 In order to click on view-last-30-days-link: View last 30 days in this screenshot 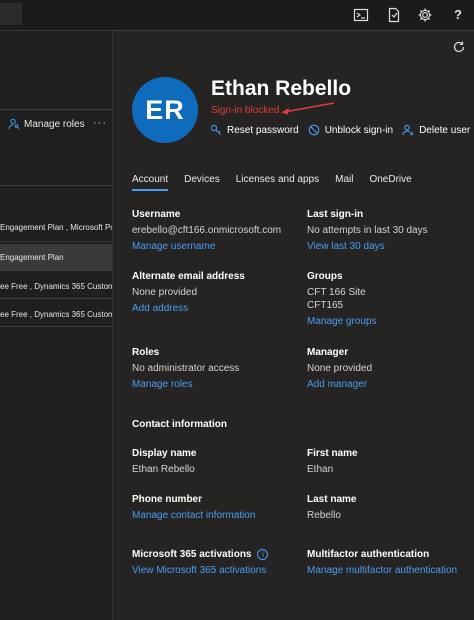, I will do `click(367, 246)`.